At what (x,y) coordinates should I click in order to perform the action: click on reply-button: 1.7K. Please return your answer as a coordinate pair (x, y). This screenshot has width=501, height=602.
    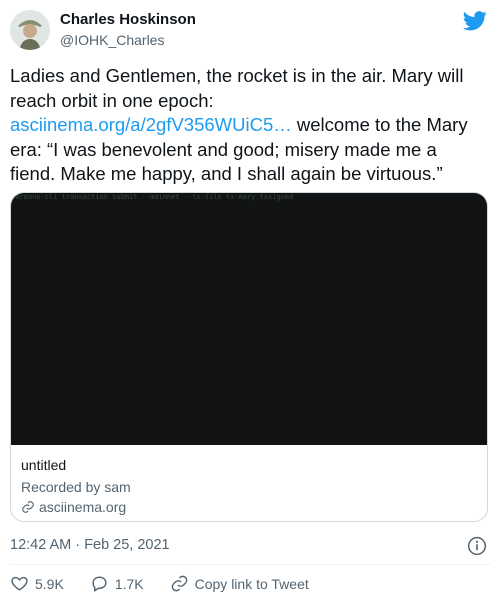
    Looking at the image, I should click on (117, 583).